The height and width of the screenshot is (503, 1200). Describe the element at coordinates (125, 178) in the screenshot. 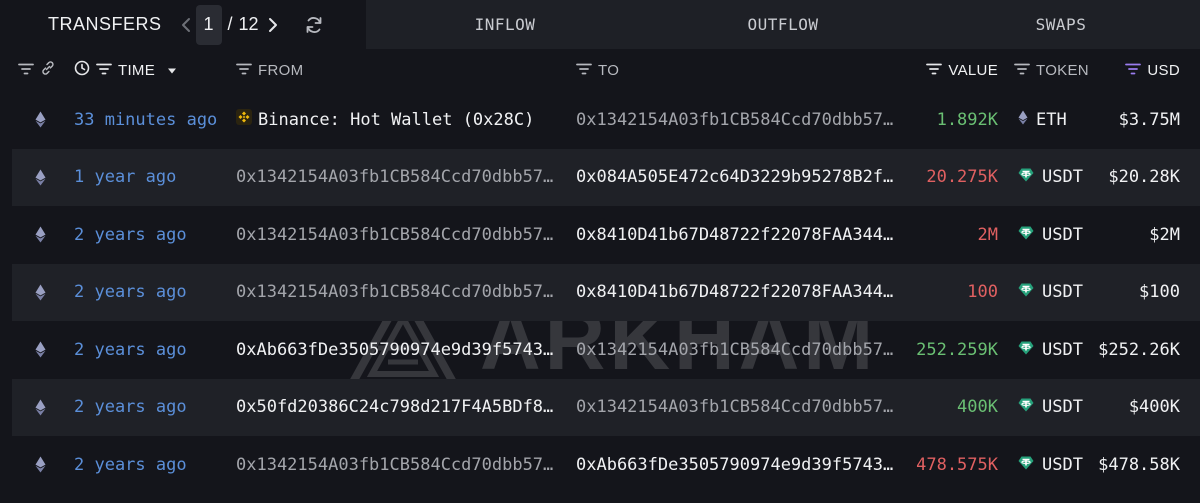

I see `time-link: 1 year ago` at that location.